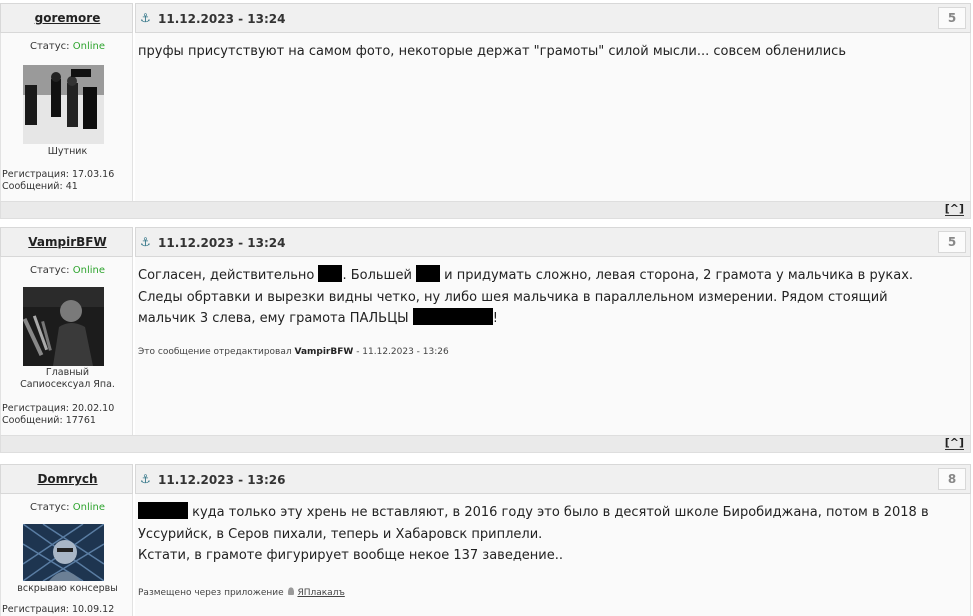 This screenshot has width=973, height=616. I want to click on user-title: вскрываю консервы, so click(67, 588).